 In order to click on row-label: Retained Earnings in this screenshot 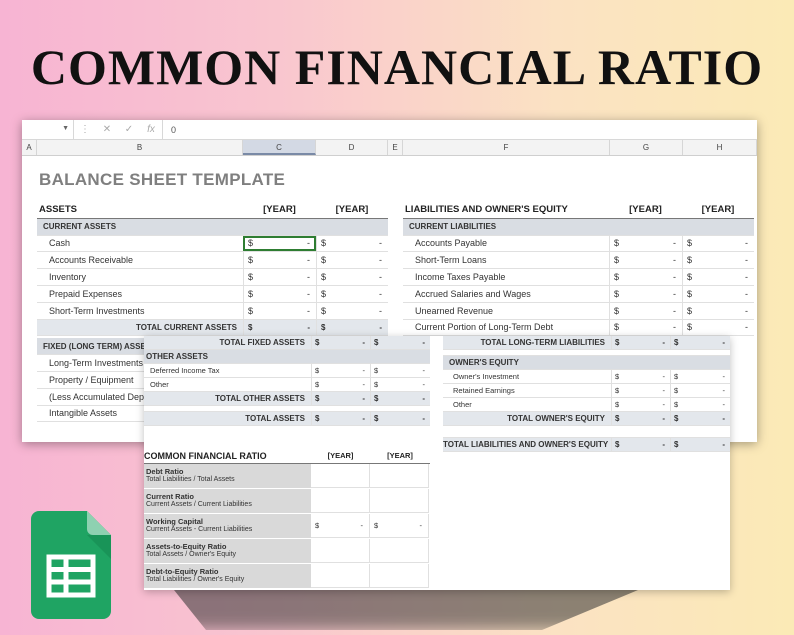, I will do `click(484, 390)`.